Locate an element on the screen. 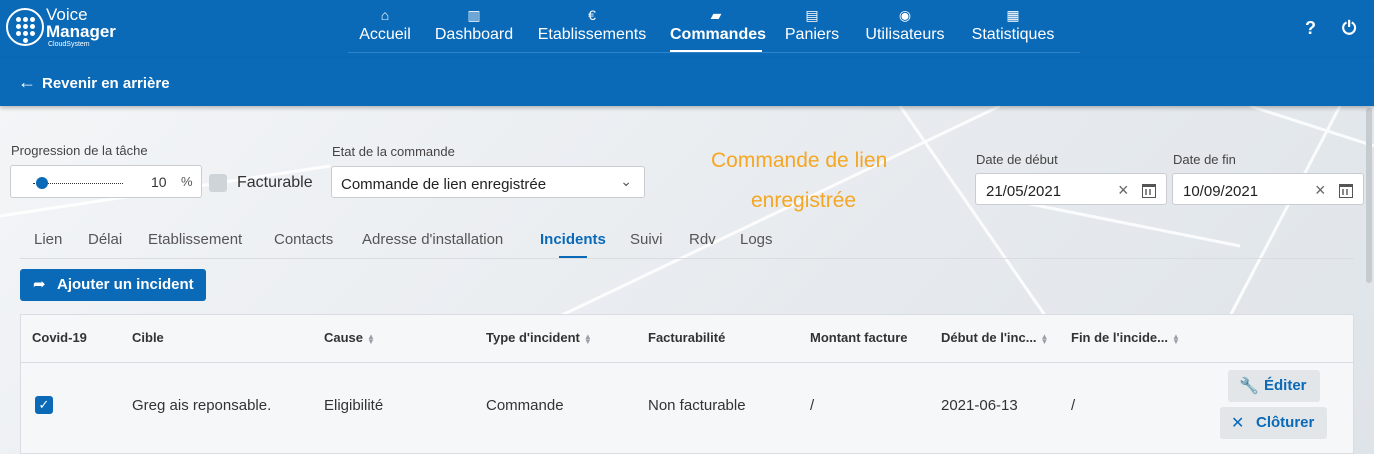 The image size is (1374, 454). nav-item-paniers: ▤ Paniers is located at coordinates (812, 29).